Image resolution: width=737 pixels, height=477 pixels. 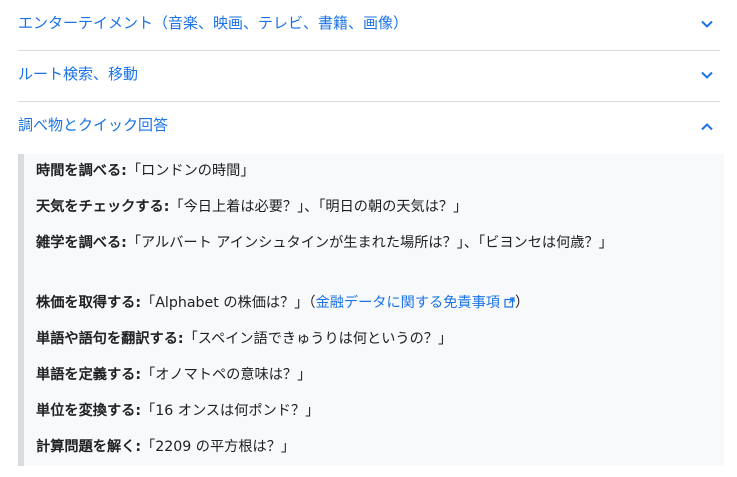 What do you see at coordinates (103, 207) in the screenshot?
I see `example-label: 天気をチェックする:` at bounding box center [103, 207].